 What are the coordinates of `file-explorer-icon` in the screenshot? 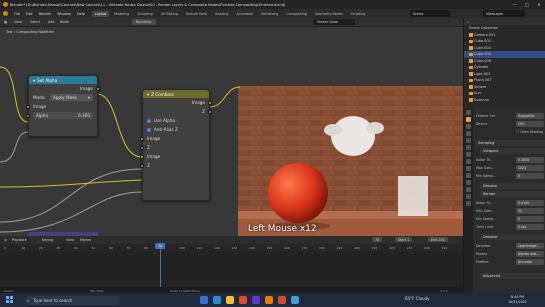 It's located at (230, 300).